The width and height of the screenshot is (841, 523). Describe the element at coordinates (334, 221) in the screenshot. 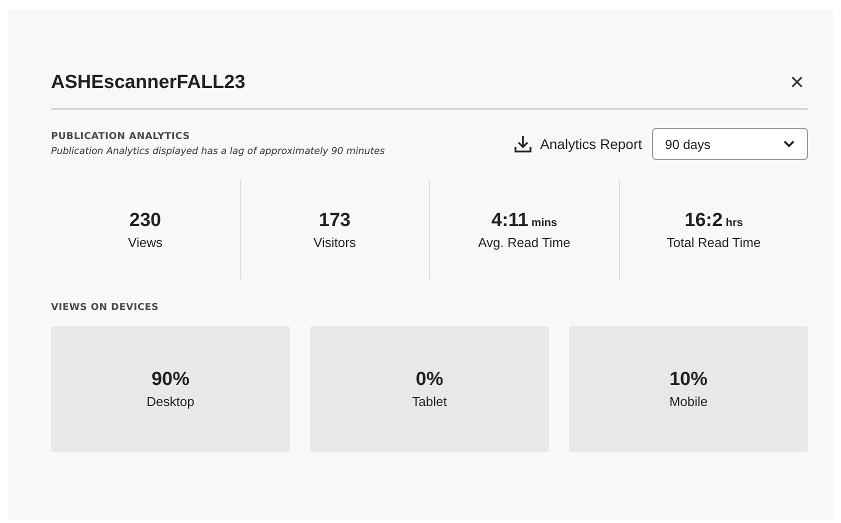

I see `stat-value: 173` at that location.